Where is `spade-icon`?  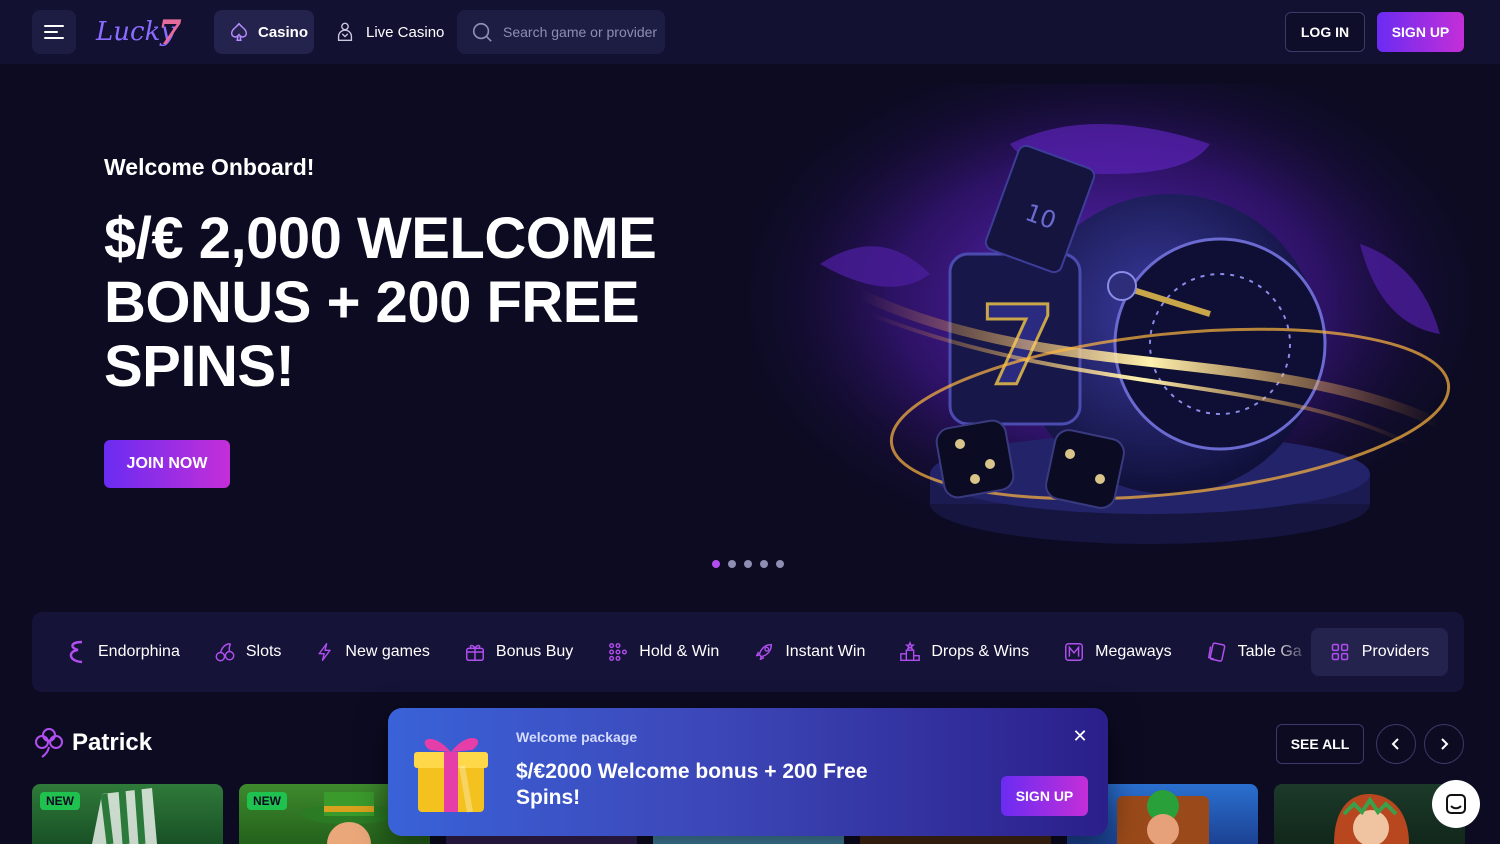
spade-icon is located at coordinates (239, 31).